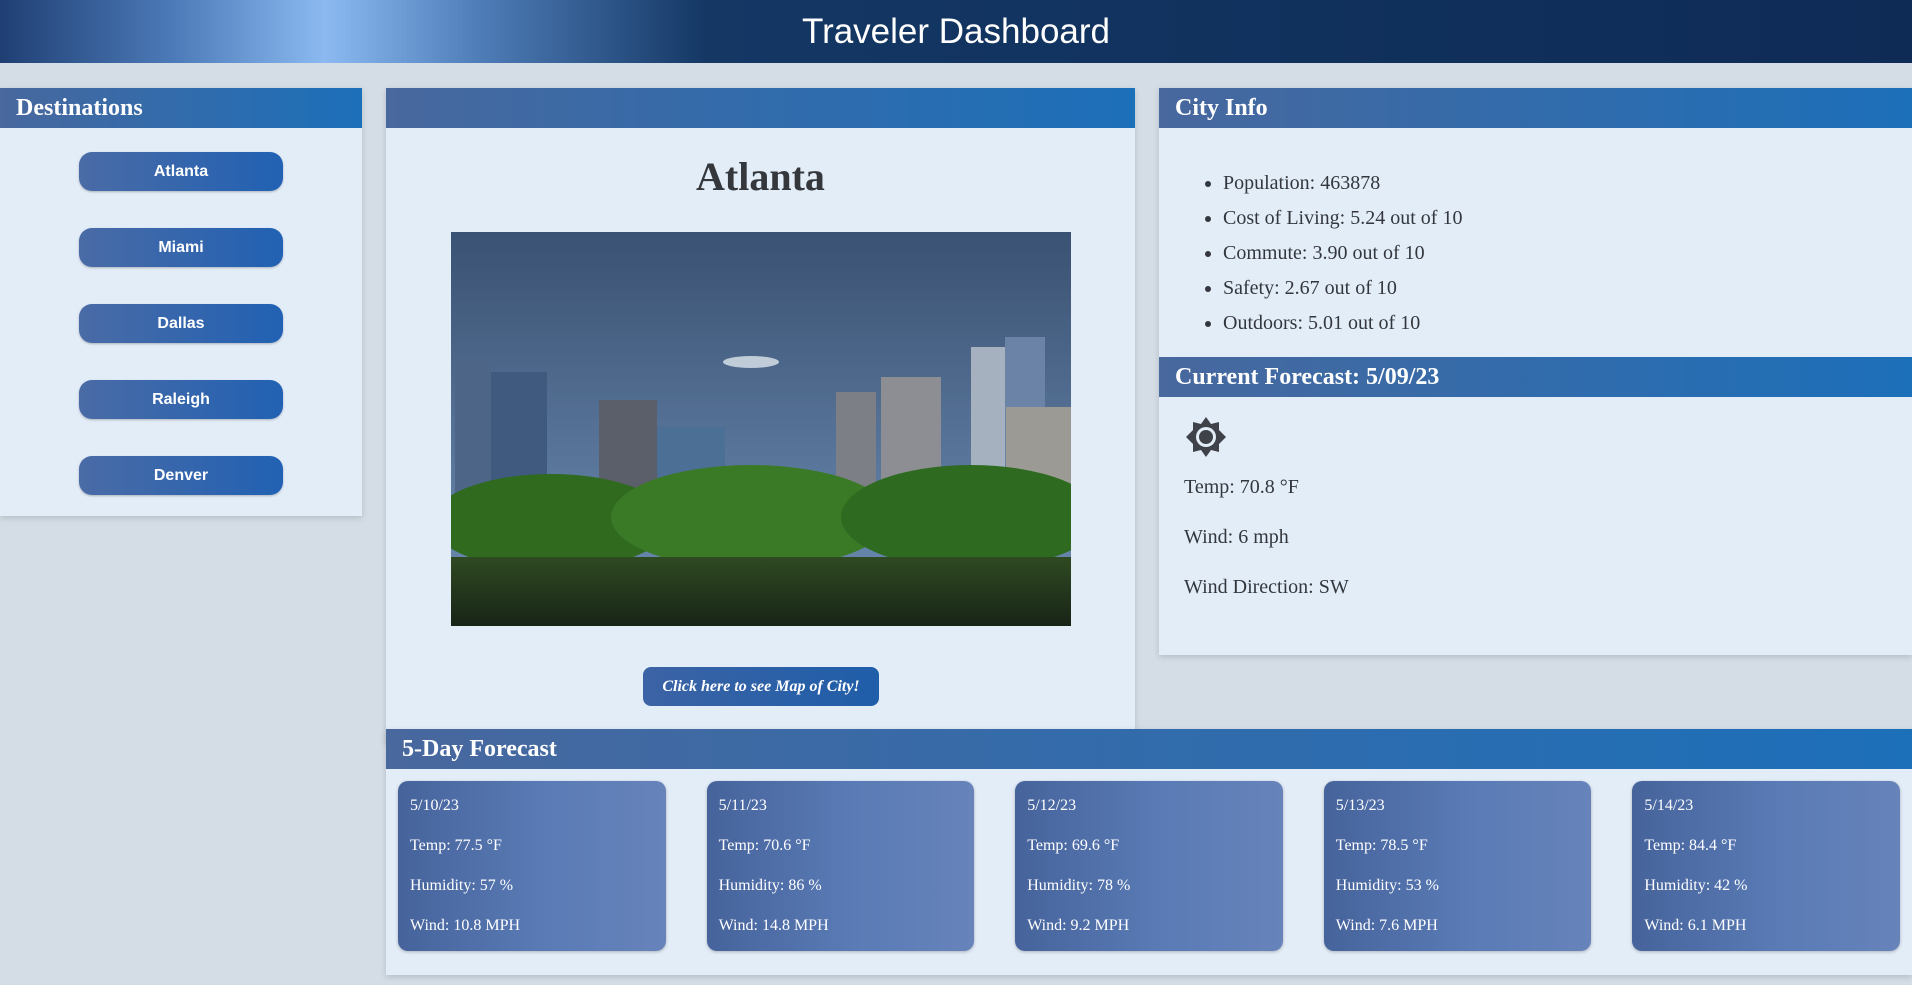  What do you see at coordinates (181, 108) in the screenshot?
I see `destinations-title: Destinations` at bounding box center [181, 108].